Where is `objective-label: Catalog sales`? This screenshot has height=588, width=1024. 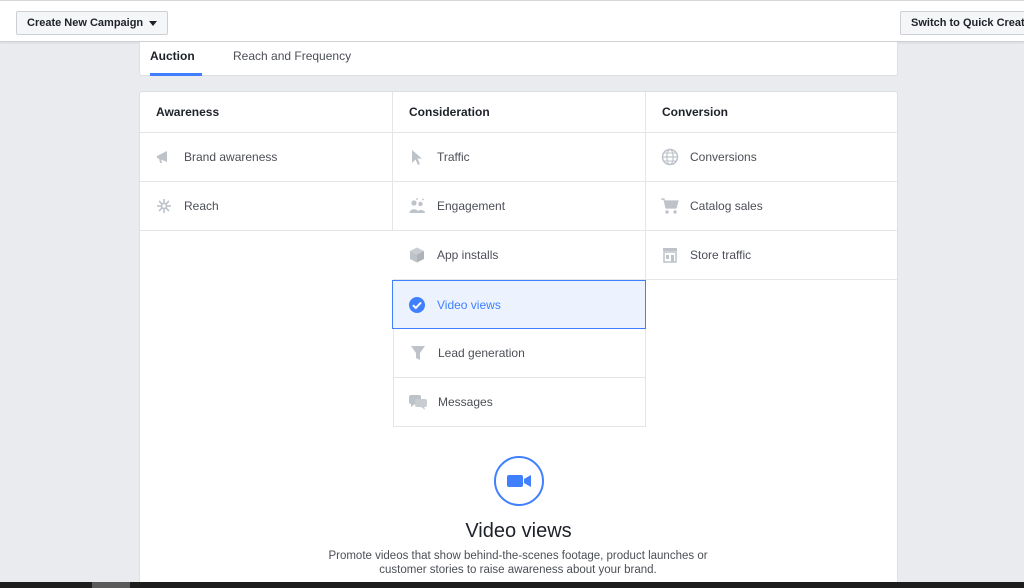 objective-label: Catalog sales is located at coordinates (726, 206).